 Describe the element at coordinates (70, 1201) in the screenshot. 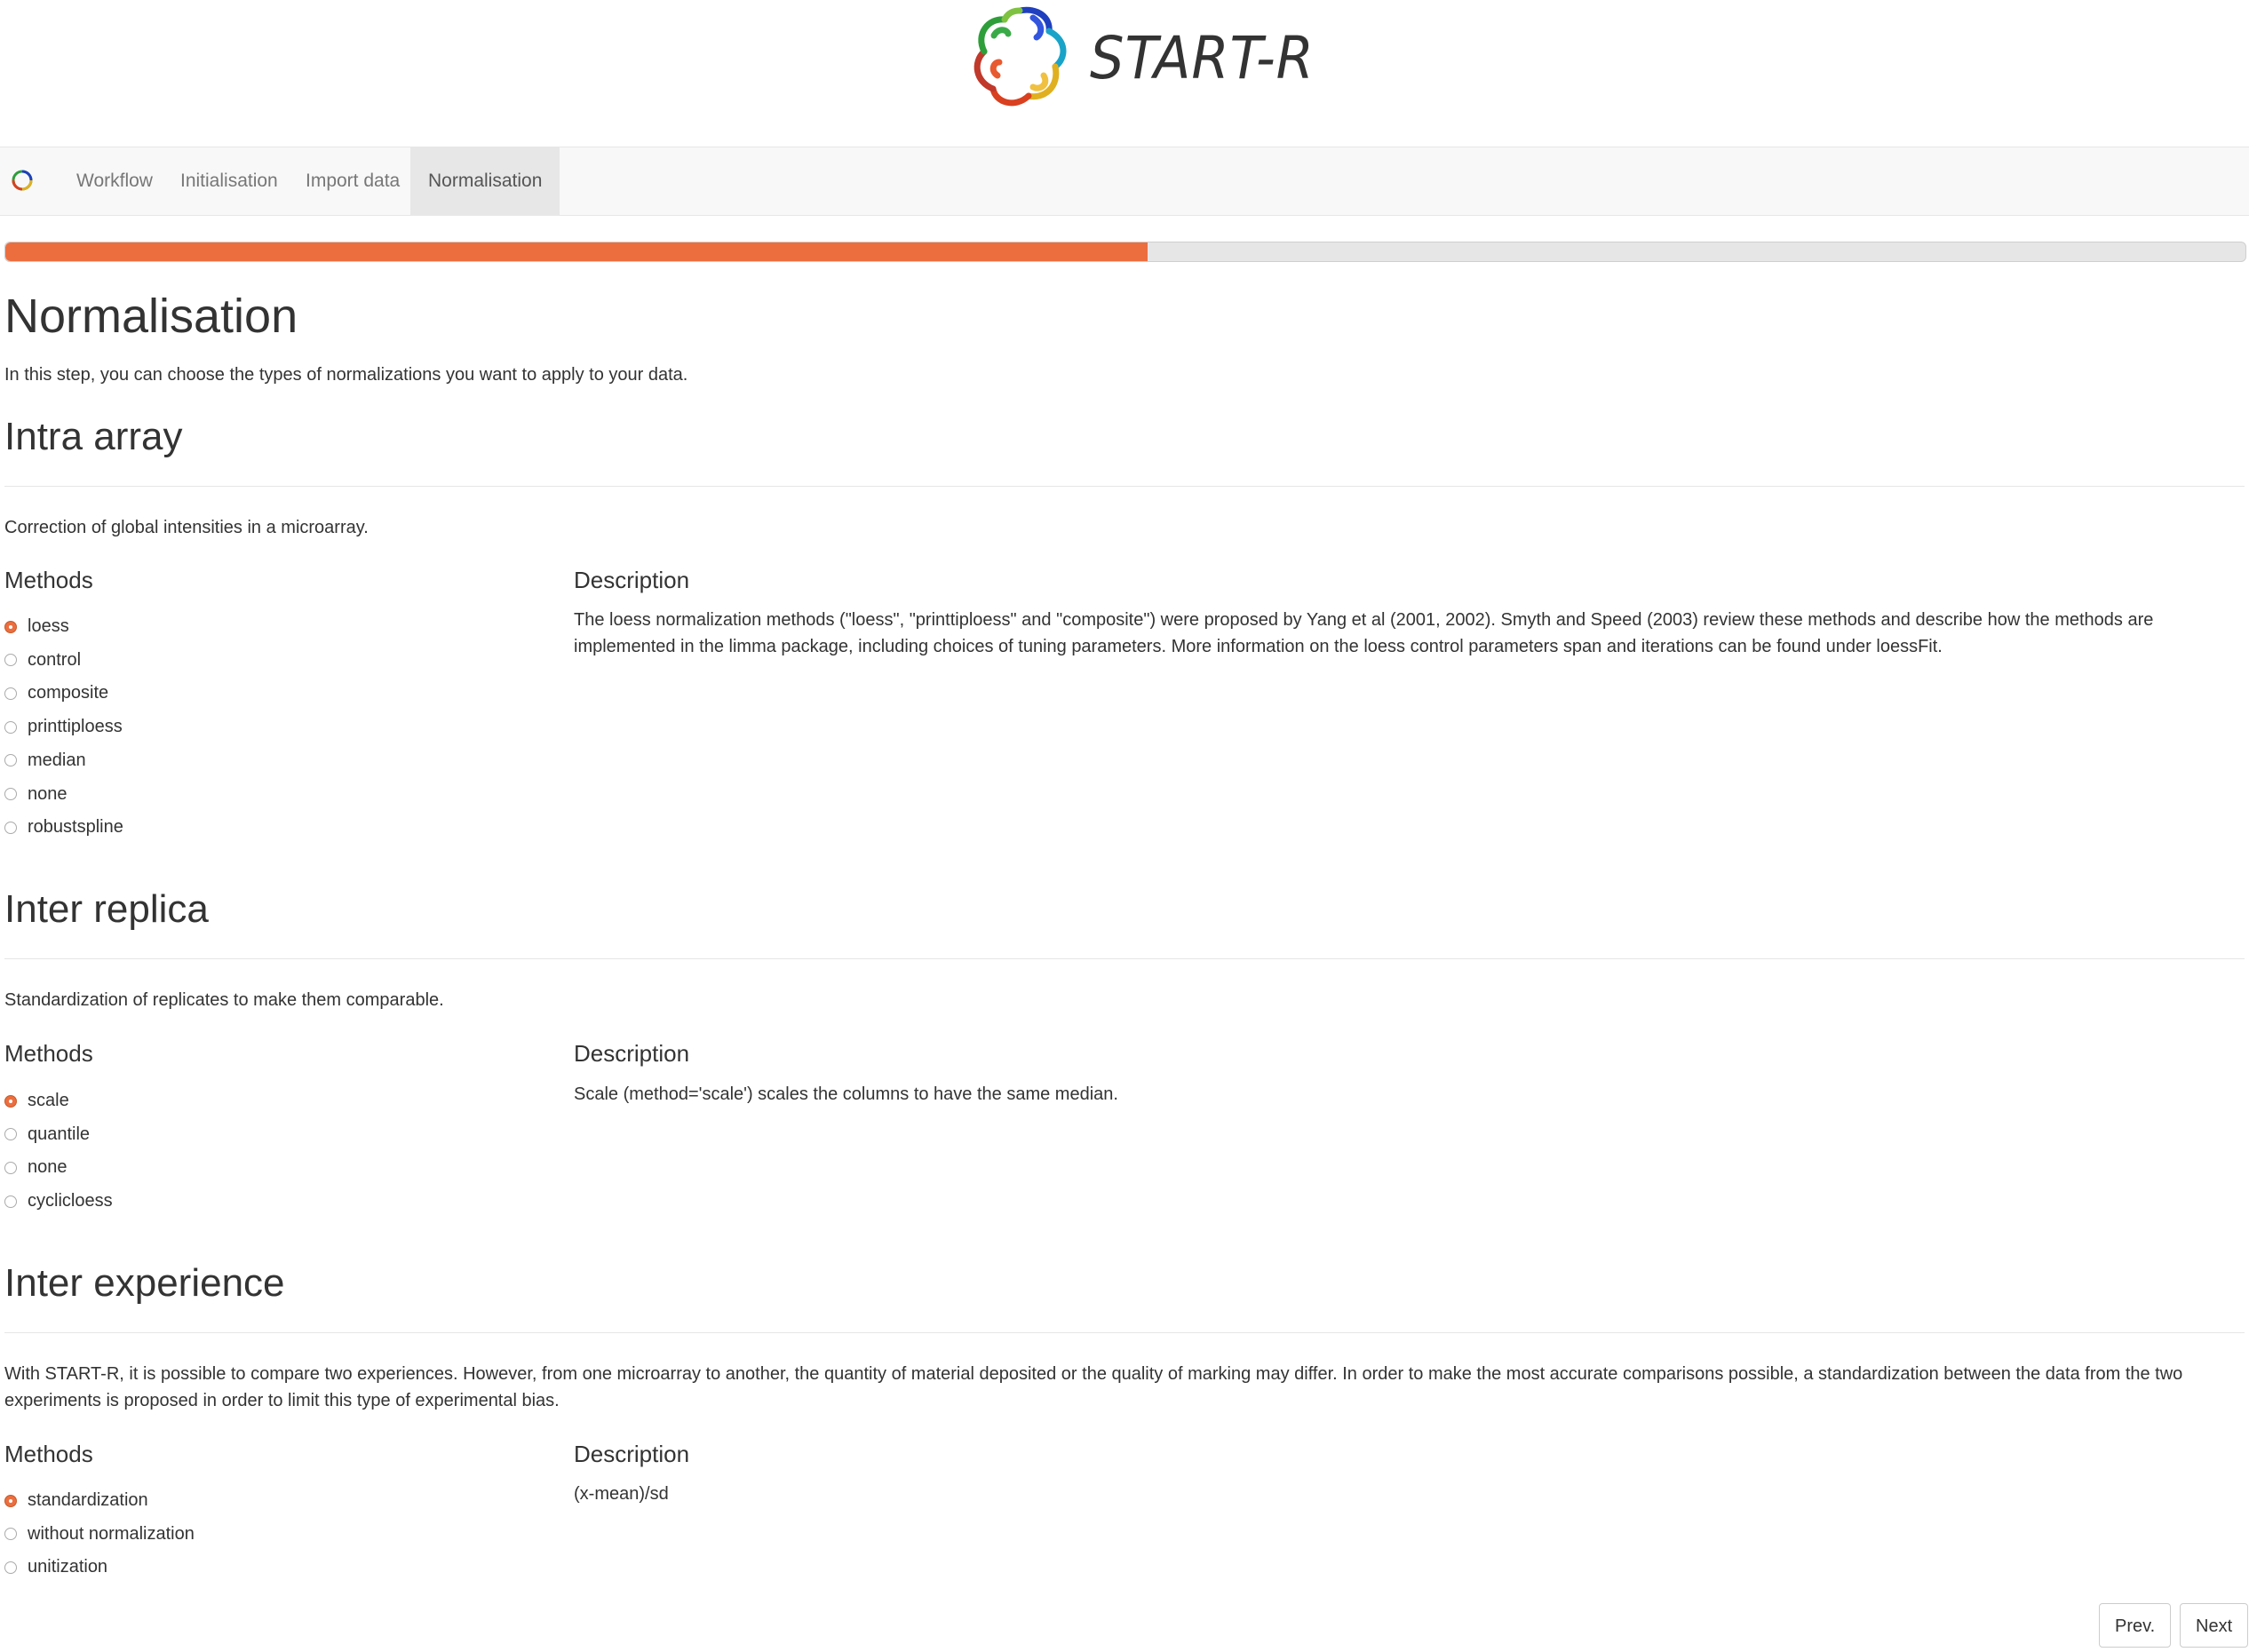

I see `radio-option-label: cyclicloess` at that location.